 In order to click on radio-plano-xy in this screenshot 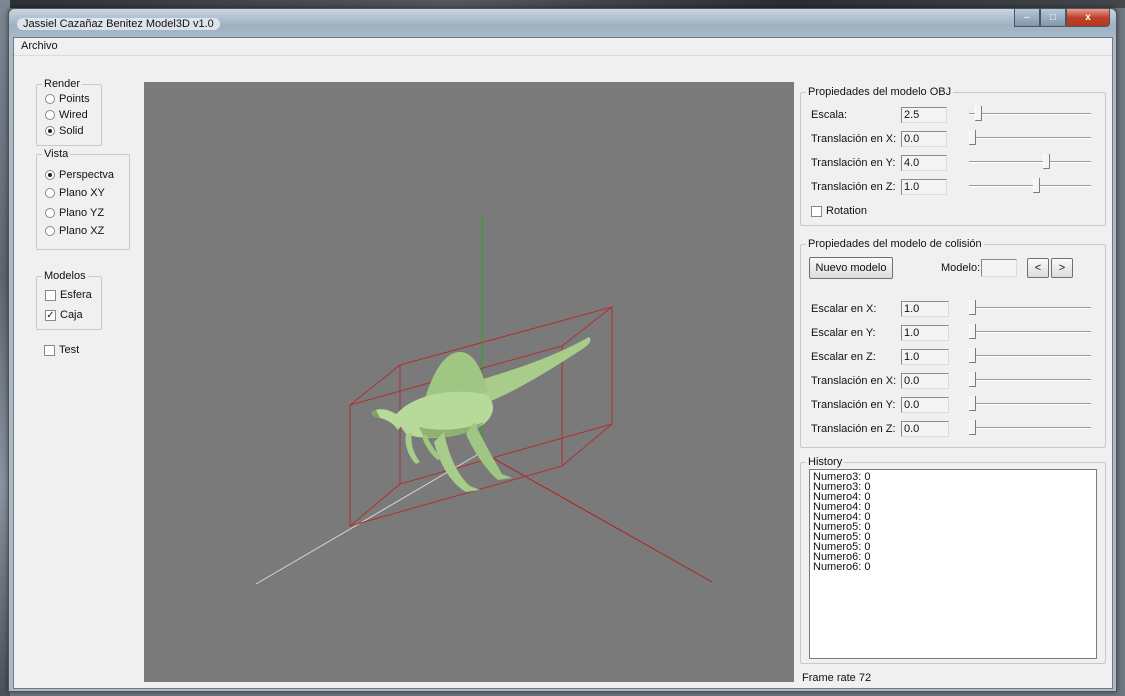, I will do `click(50, 193)`.